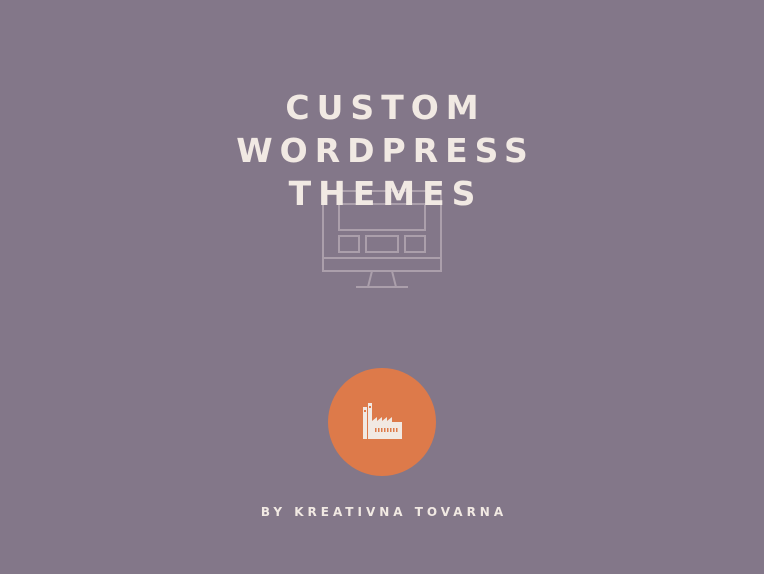  Describe the element at coordinates (385, 107) in the screenshot. I see `title-line-1: CUSTOM` at that location.